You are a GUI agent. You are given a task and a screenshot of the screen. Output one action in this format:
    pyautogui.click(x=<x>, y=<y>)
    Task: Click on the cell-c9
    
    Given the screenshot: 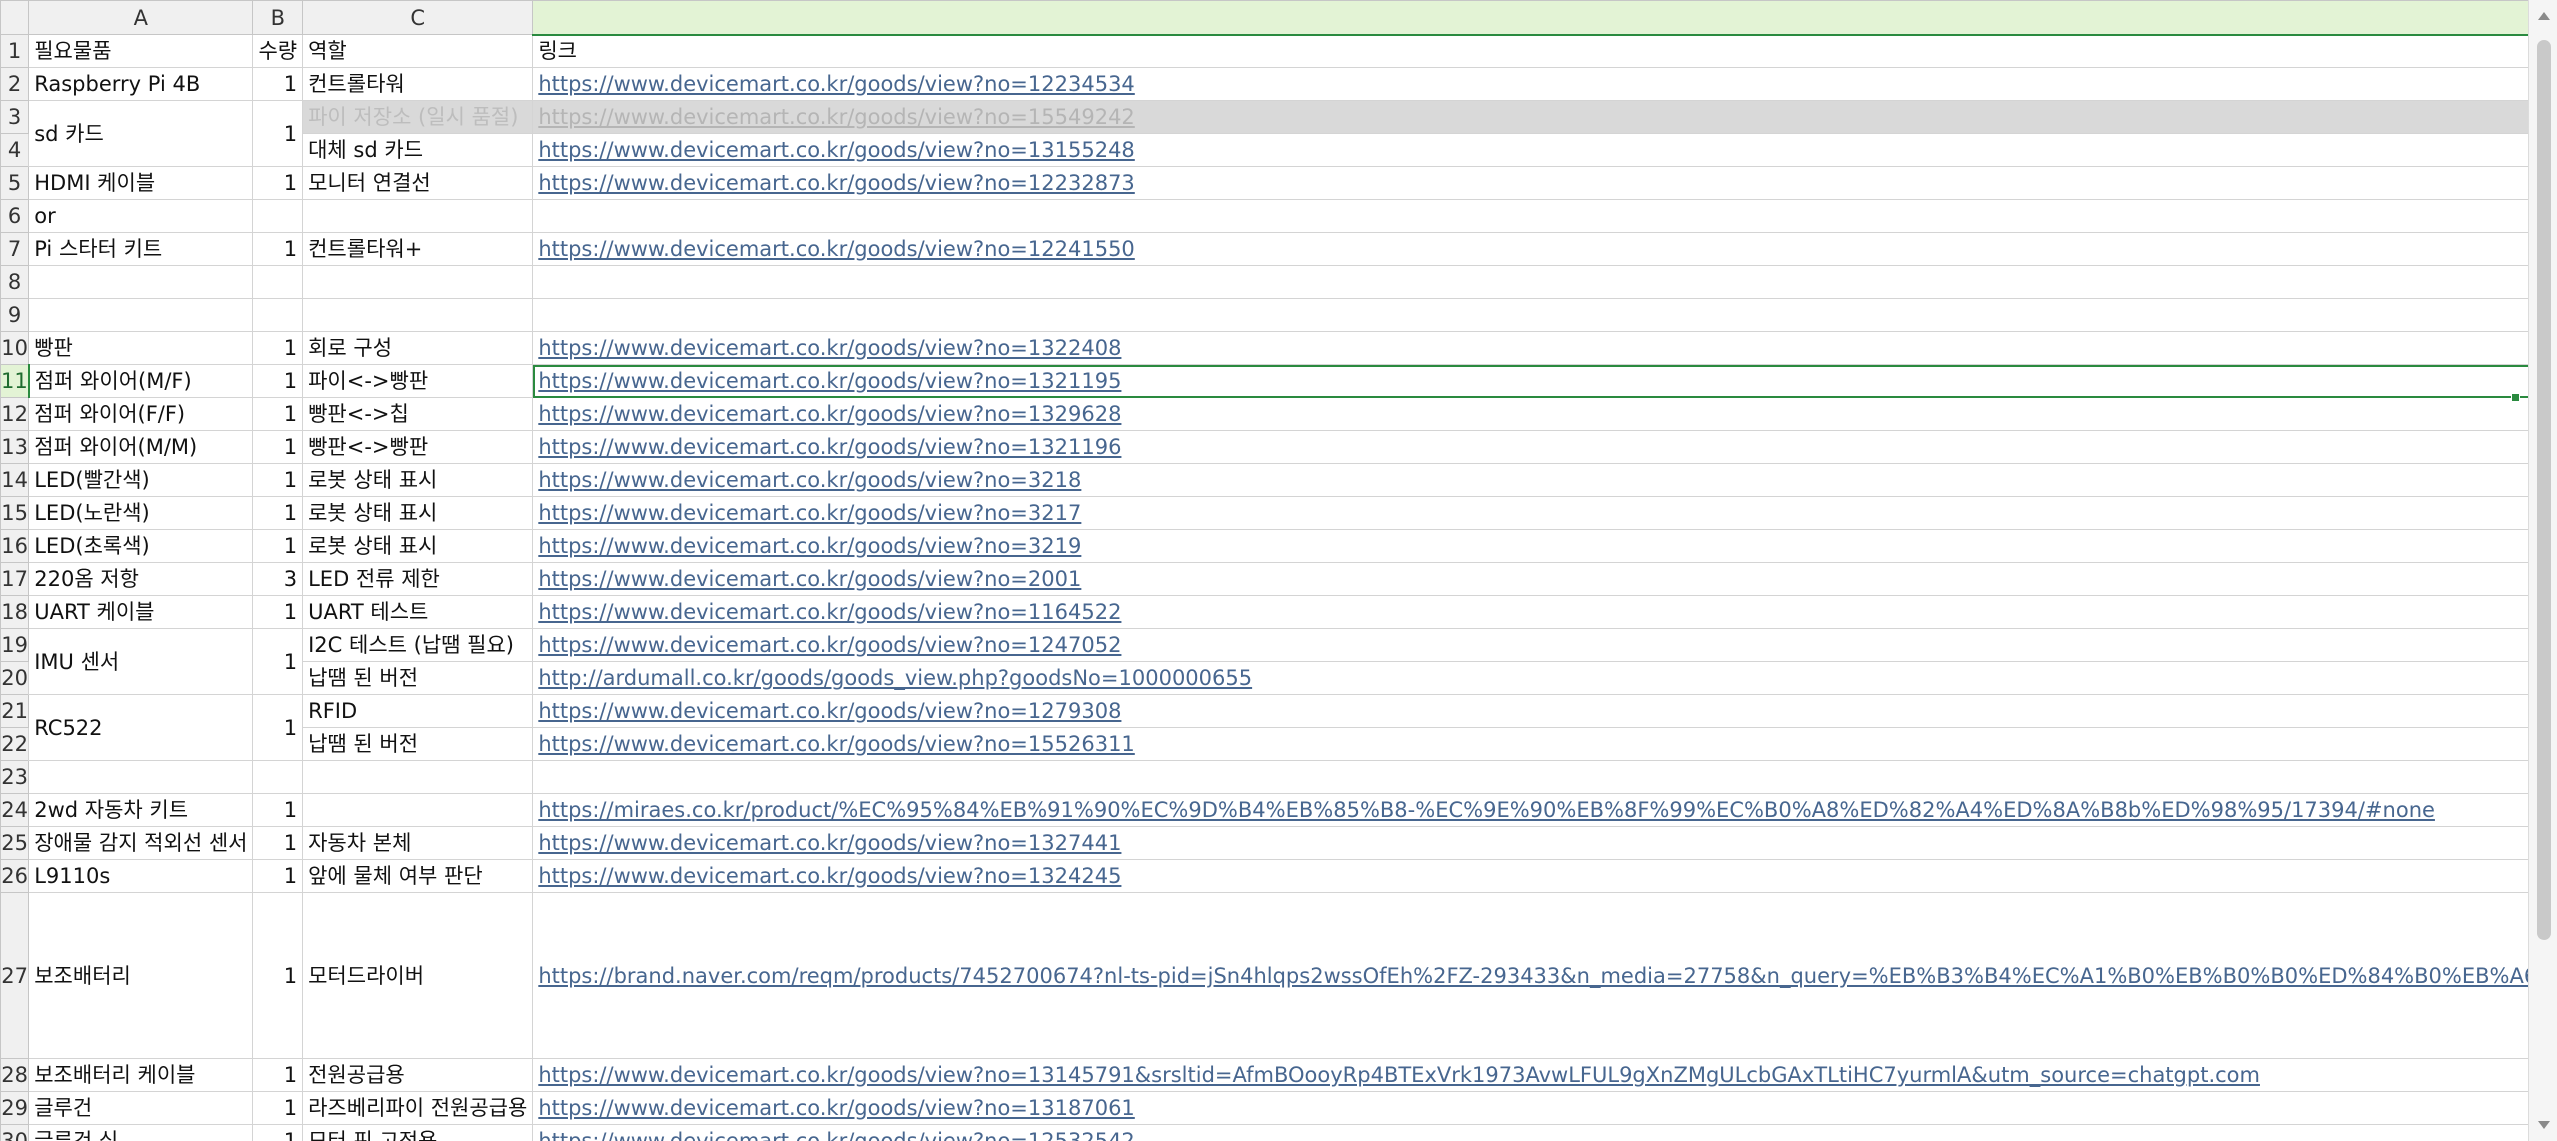 What is the action you would take?
    pyautogui.click(x=418, y=315)
    